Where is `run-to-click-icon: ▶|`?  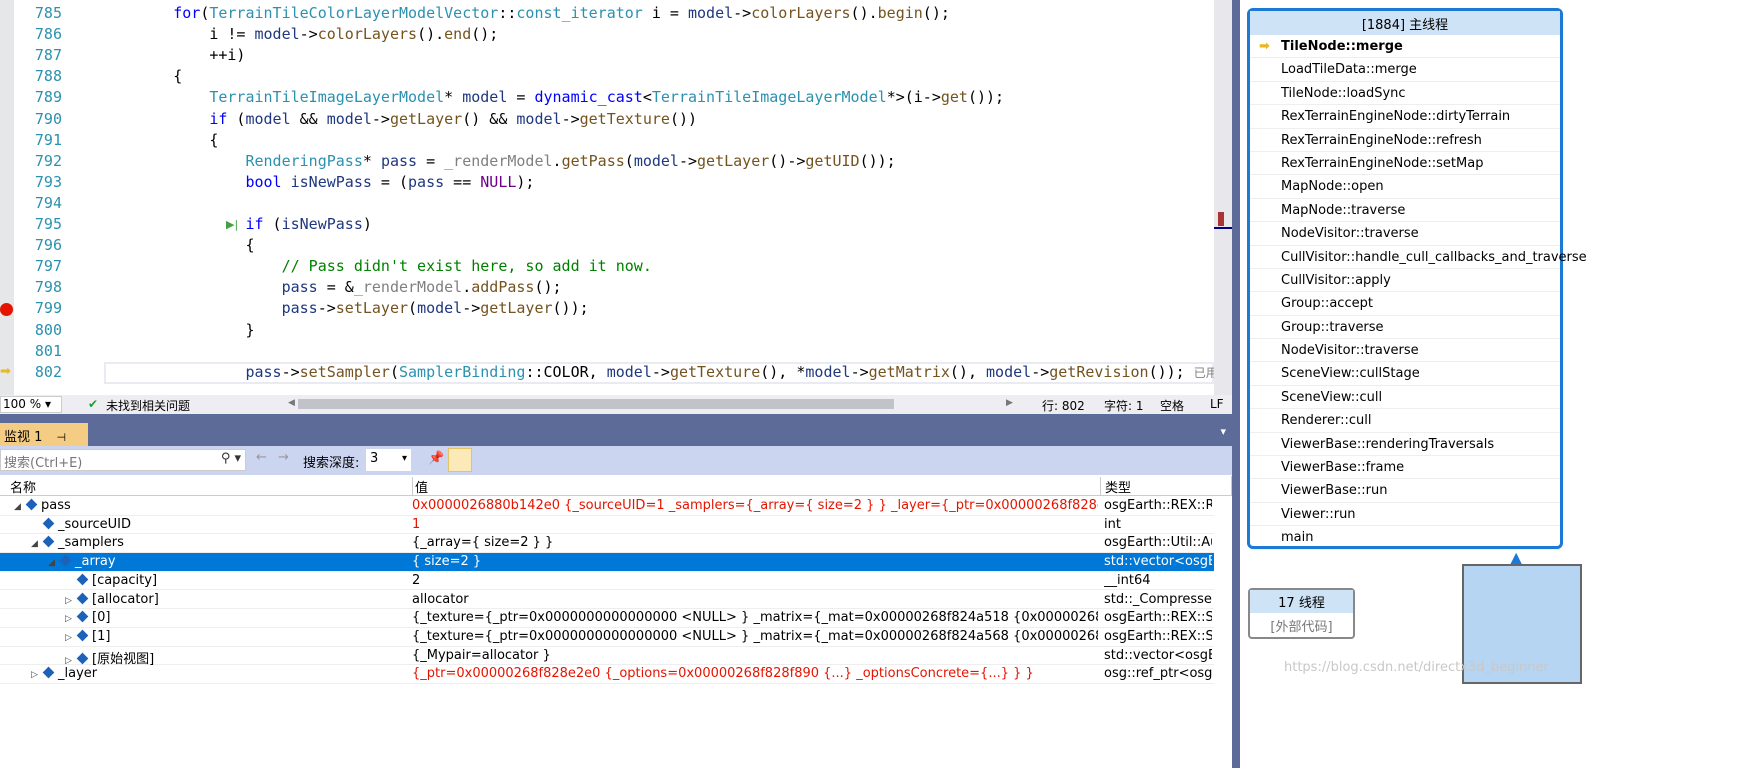
run-to-click-icon: ▶| is located at coordinates (232, 224).